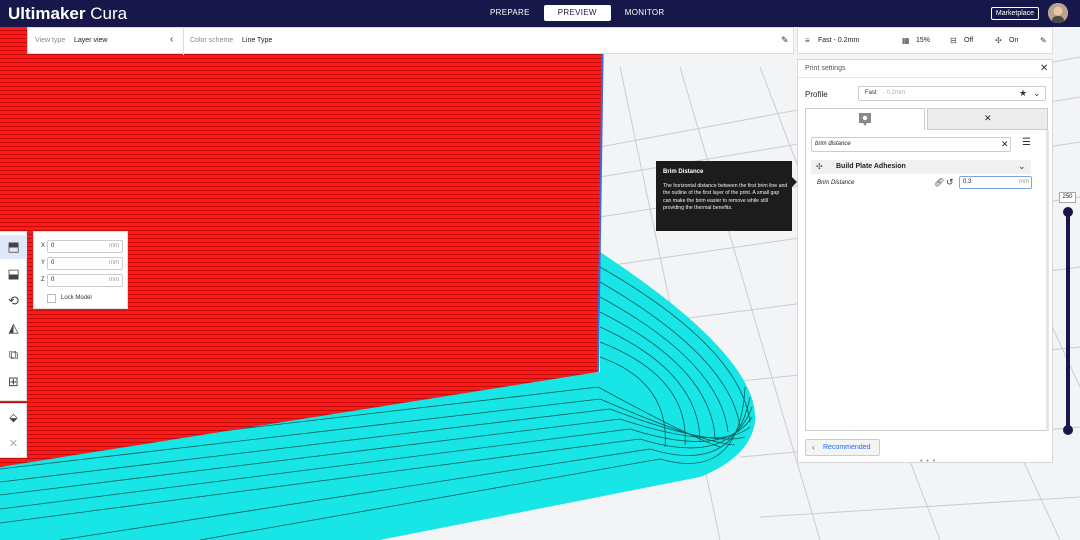  I want to click on color-scheme-select: Line Type, so click(257, 40).